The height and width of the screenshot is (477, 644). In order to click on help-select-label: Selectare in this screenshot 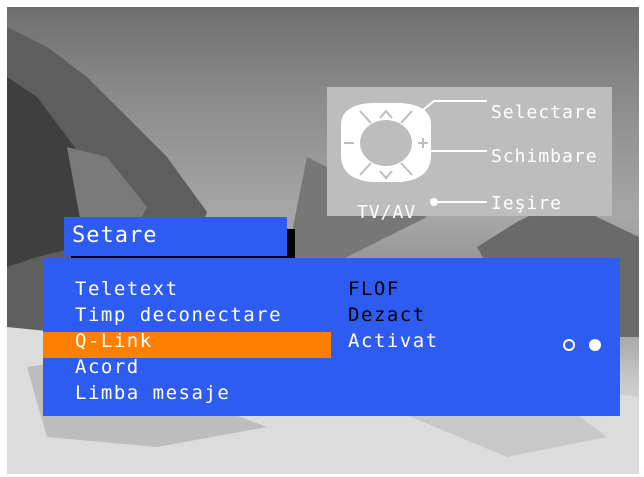, I will do `click(544, 112)`.